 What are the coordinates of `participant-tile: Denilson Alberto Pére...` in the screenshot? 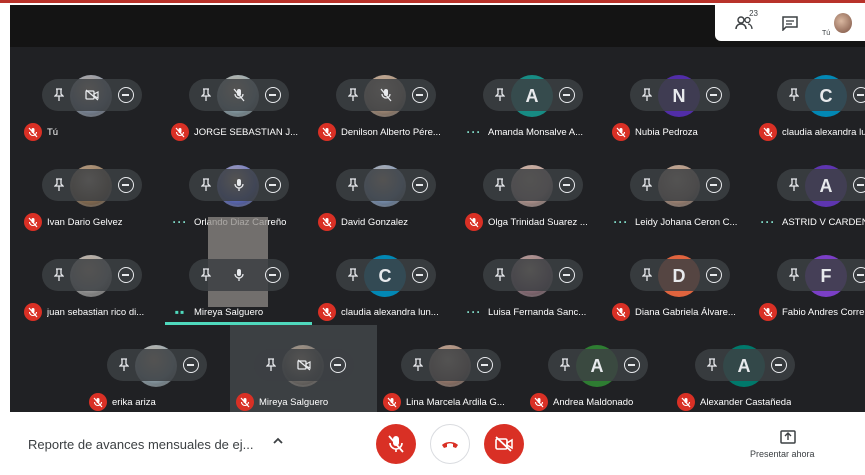 It's located at (385, 99).